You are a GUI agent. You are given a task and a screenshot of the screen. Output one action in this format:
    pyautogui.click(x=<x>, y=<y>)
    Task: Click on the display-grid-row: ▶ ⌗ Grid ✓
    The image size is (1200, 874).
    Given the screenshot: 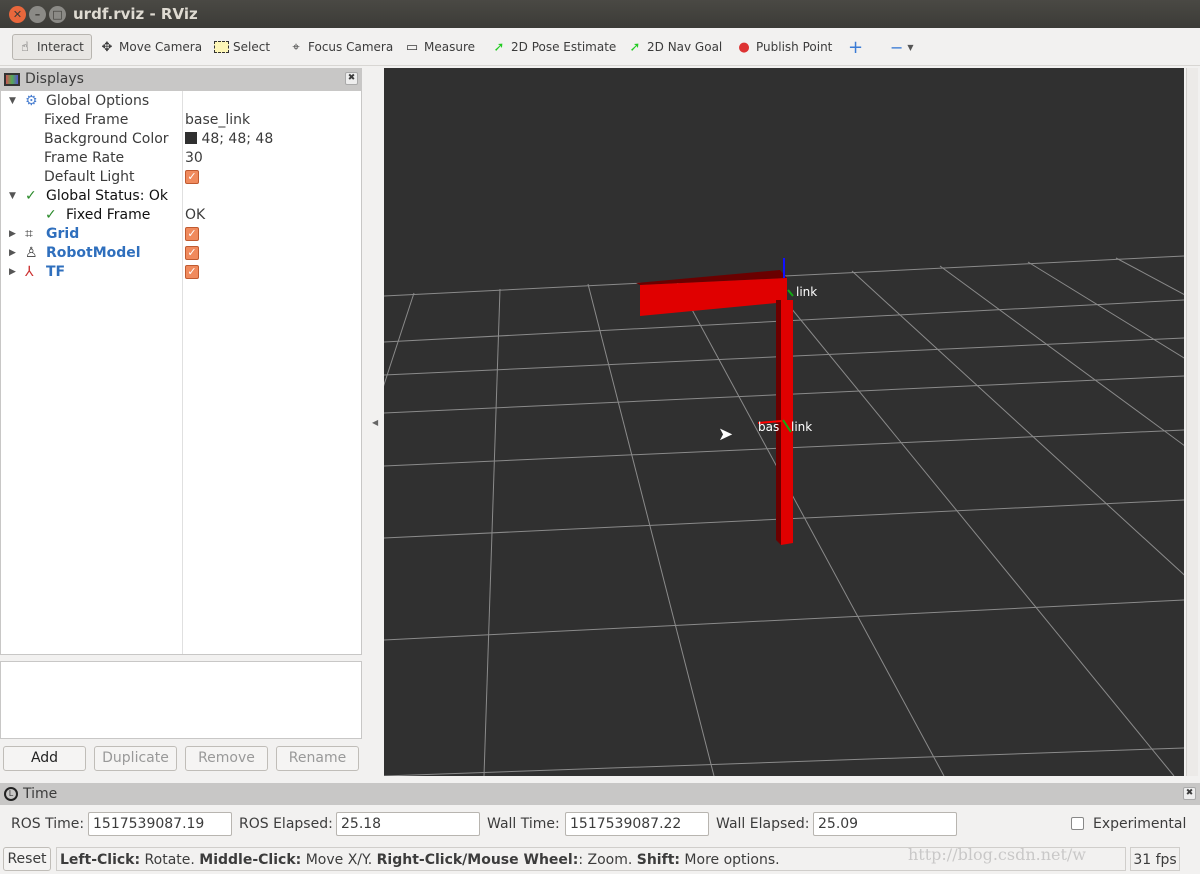 What is the action you would take?
    pyautogui.click(x=181, y=234)
    